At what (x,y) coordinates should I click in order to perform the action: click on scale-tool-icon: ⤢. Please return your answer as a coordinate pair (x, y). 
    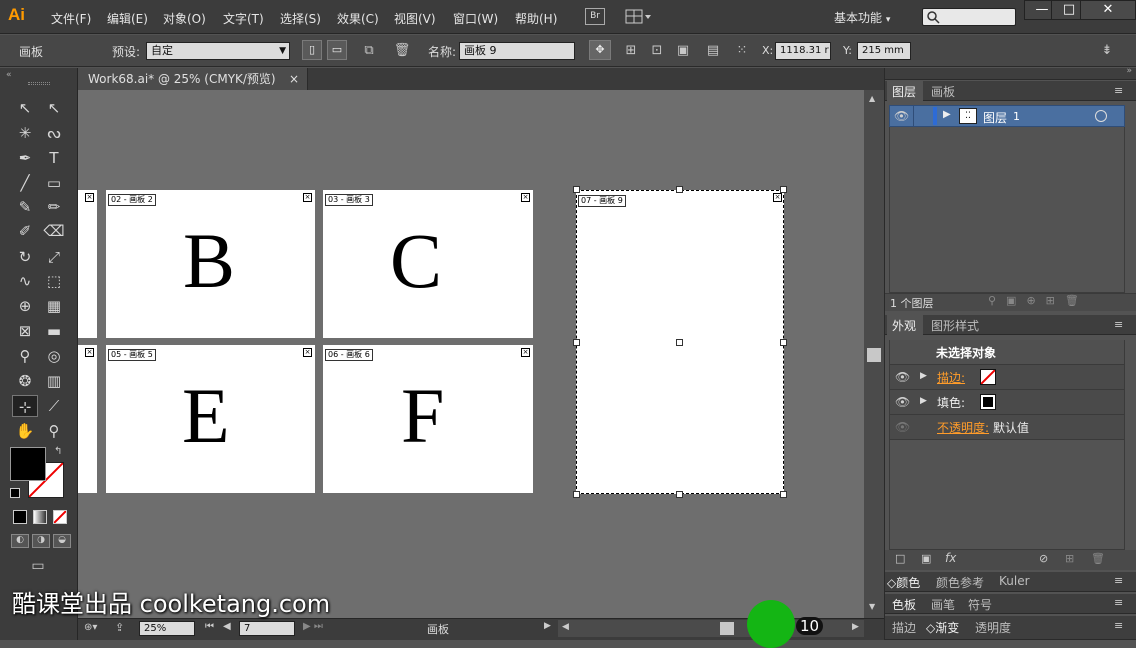
    Looking at the image, I should click on (54, 257).